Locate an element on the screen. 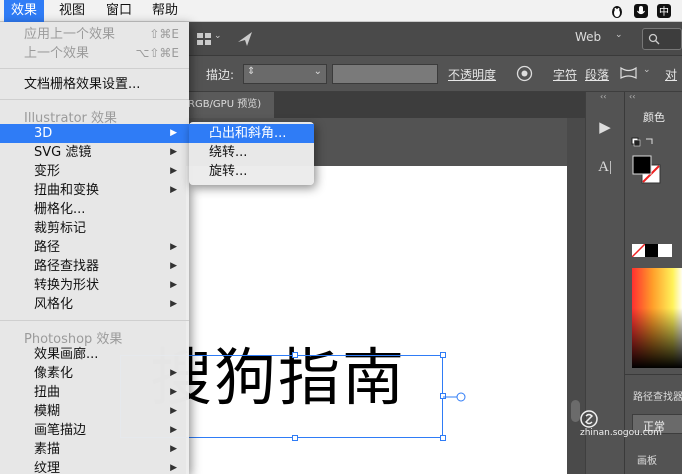 The width and height of the screenshot is (682, 474). menu-item-distort-transform: 扭曲和变换 ▶ is located at coordinates (94, 190).